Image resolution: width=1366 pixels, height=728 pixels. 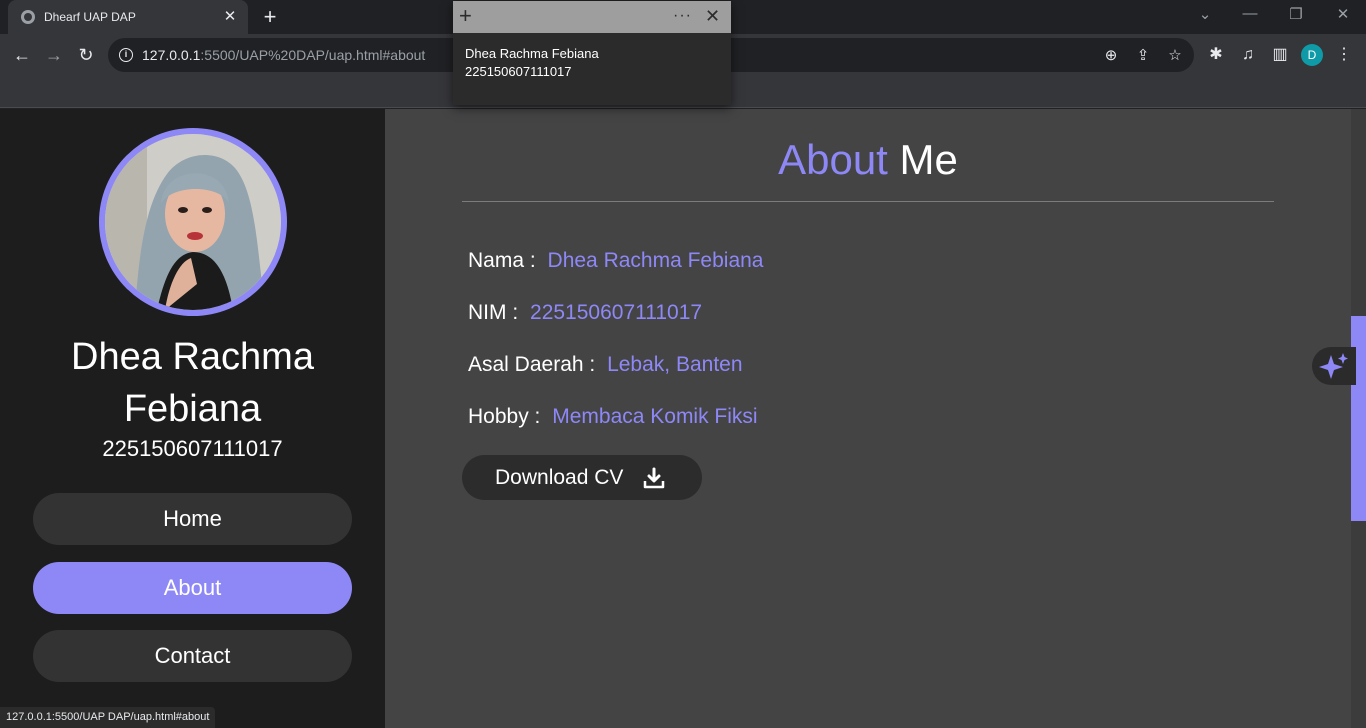 What do you see at coordinates (1111, 56) in the screenshot?
I see `zoom-icon: ⊕` at bounding box center [1111, 56].